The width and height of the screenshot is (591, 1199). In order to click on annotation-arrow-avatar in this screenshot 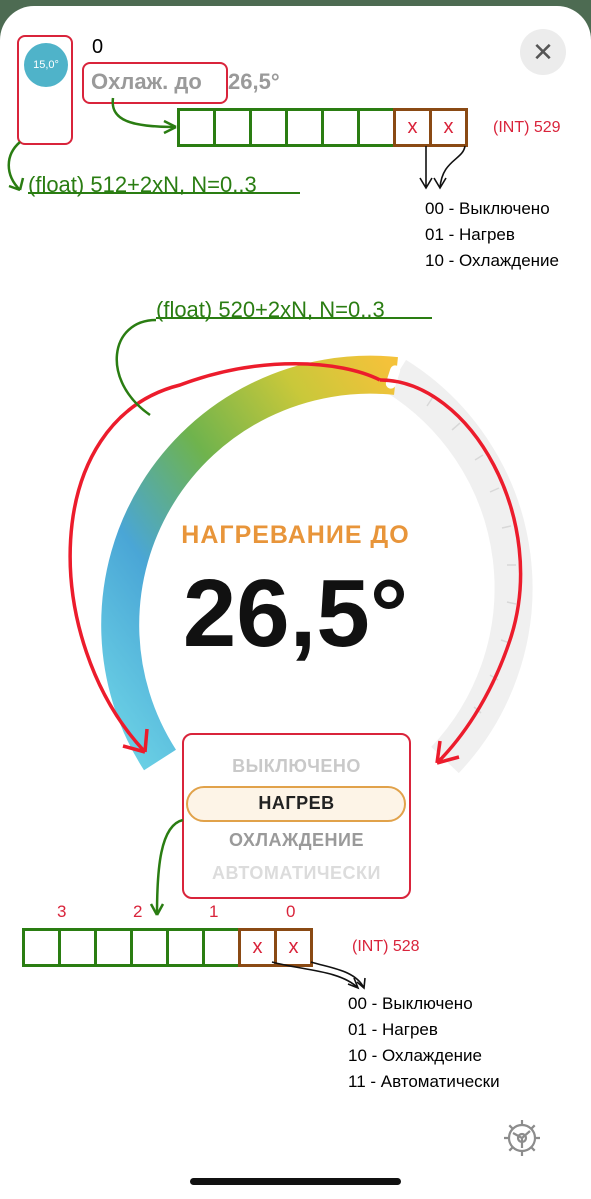, I will do `click(14, 166)`.